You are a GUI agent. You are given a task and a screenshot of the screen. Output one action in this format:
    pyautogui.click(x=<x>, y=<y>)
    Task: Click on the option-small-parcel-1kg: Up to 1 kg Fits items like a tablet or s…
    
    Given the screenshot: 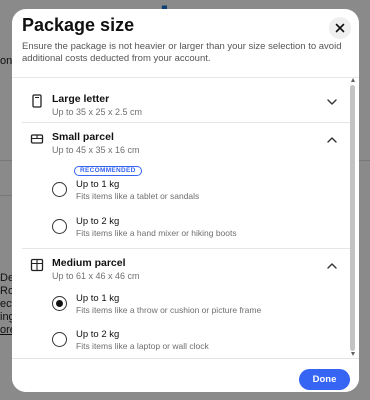 What is the action you would take?
    pyautogui.click(x=197, y=194)
    